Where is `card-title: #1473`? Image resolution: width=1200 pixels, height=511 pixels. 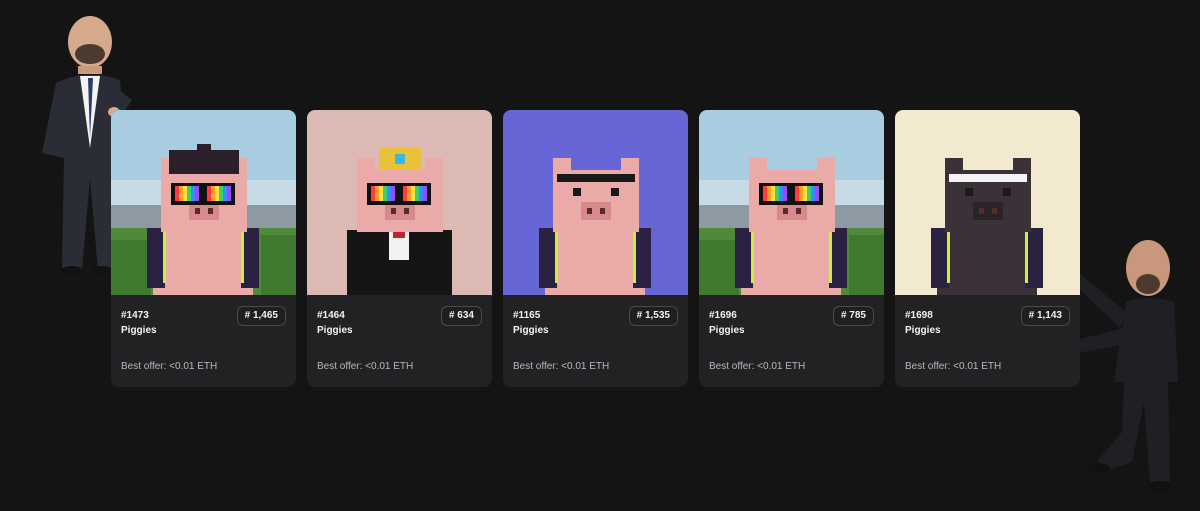
card-title: #1473 is located at coordinates (135, 315).